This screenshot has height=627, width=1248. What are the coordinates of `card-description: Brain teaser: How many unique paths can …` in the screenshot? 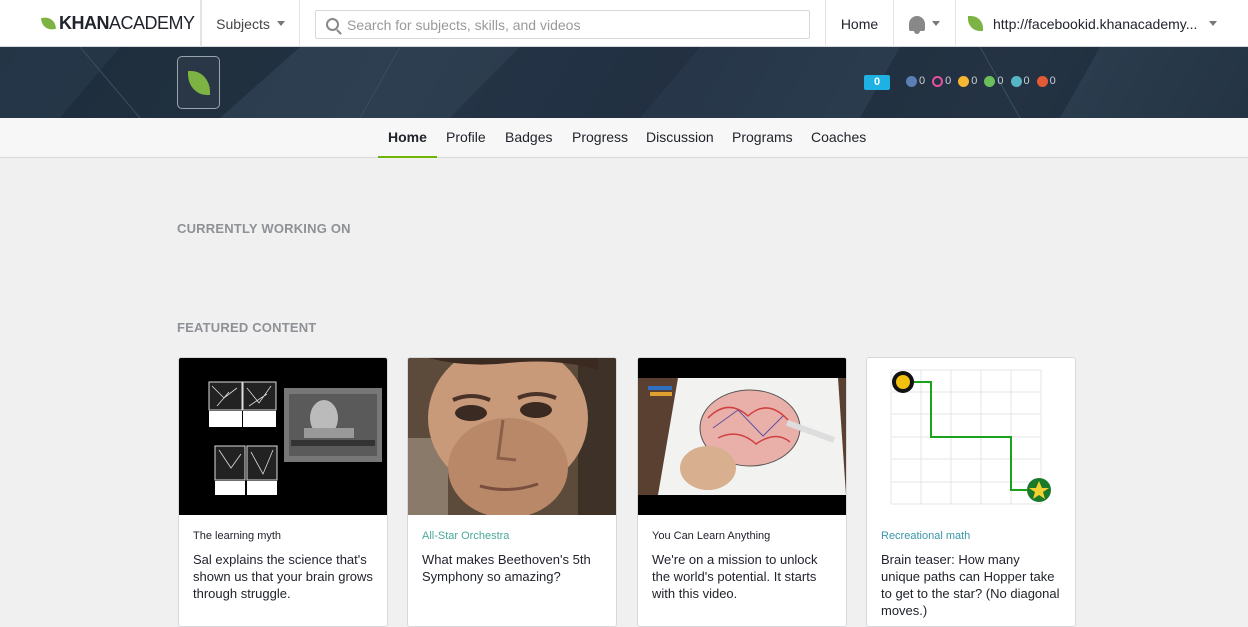 It's located at (970, 585).